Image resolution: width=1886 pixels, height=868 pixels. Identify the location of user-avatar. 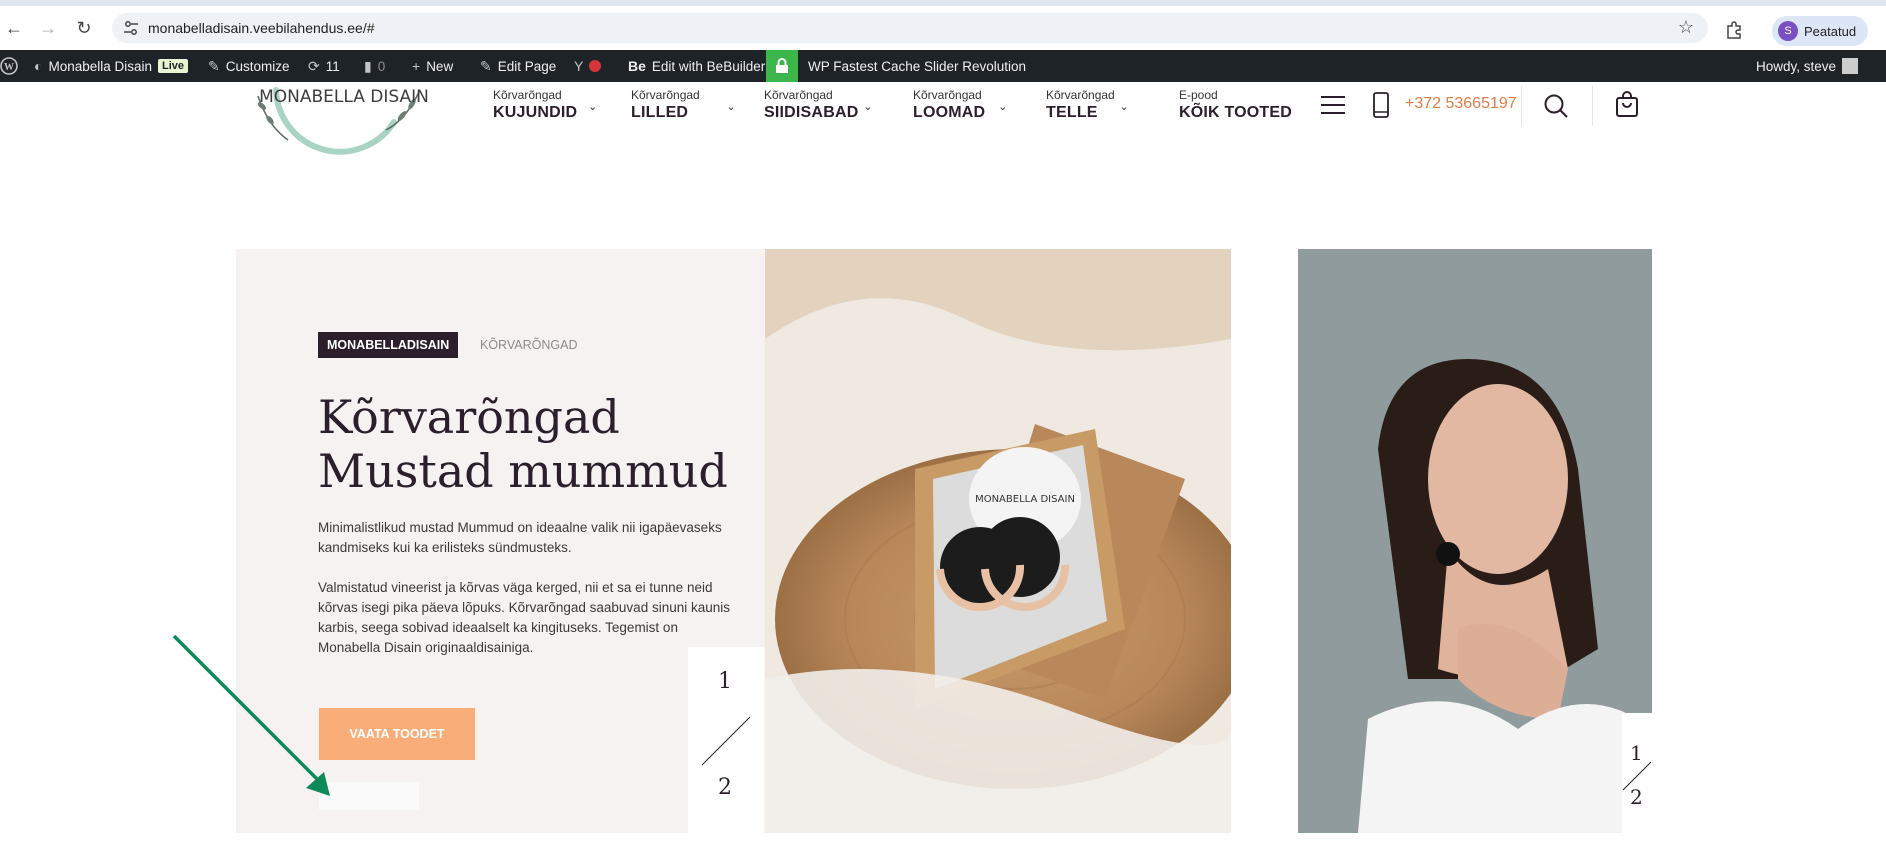
(1850, 66).